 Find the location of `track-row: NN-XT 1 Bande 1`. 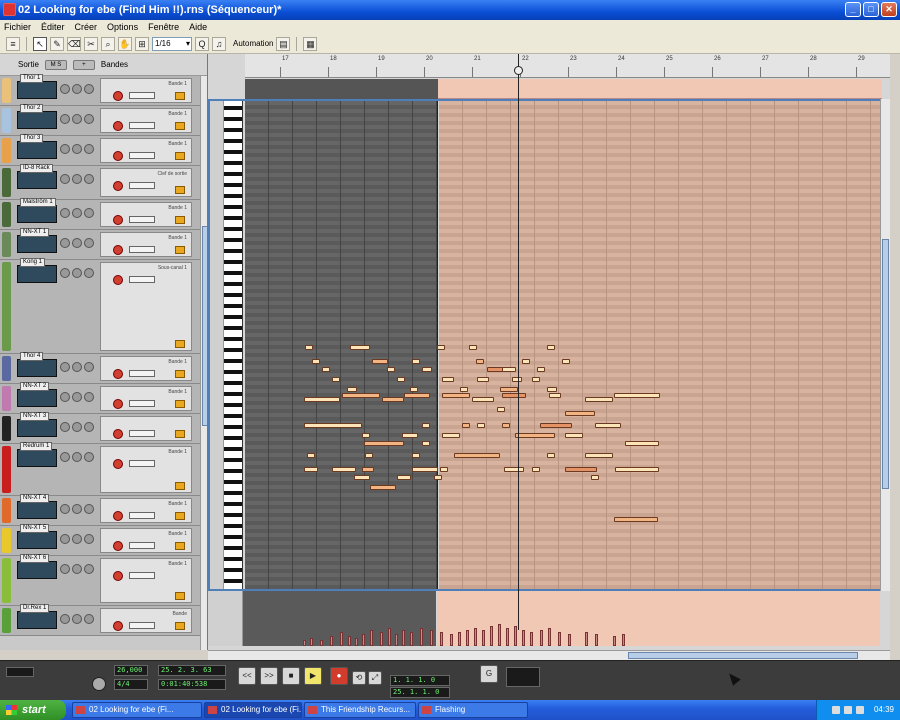

track-row: NN-XT 1 Bande 1 is located at coordinates (100, 244).